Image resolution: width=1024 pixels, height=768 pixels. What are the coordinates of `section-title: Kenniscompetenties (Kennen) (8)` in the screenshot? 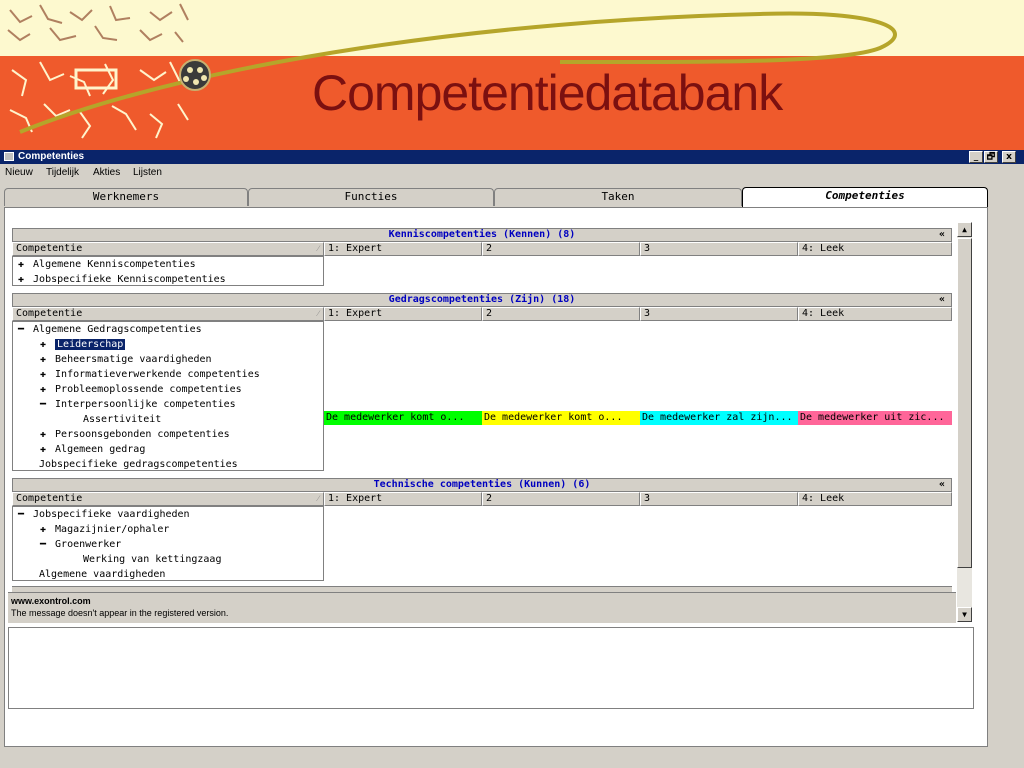 It's located at (482, 234).